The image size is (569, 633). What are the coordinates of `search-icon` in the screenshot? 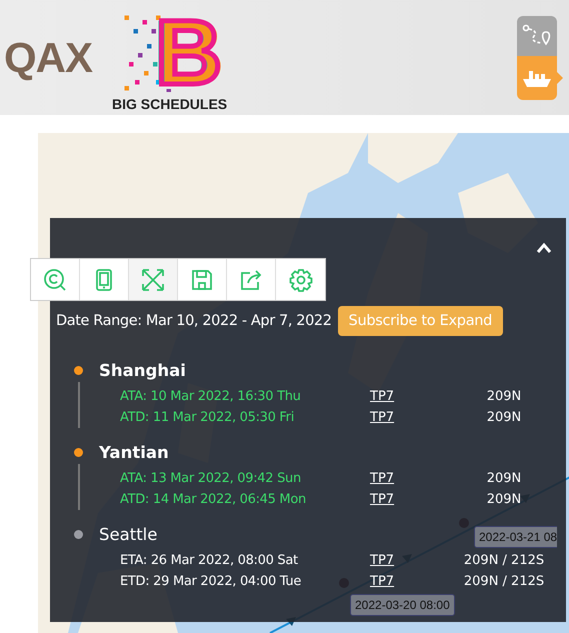 It's located at (55, 279).